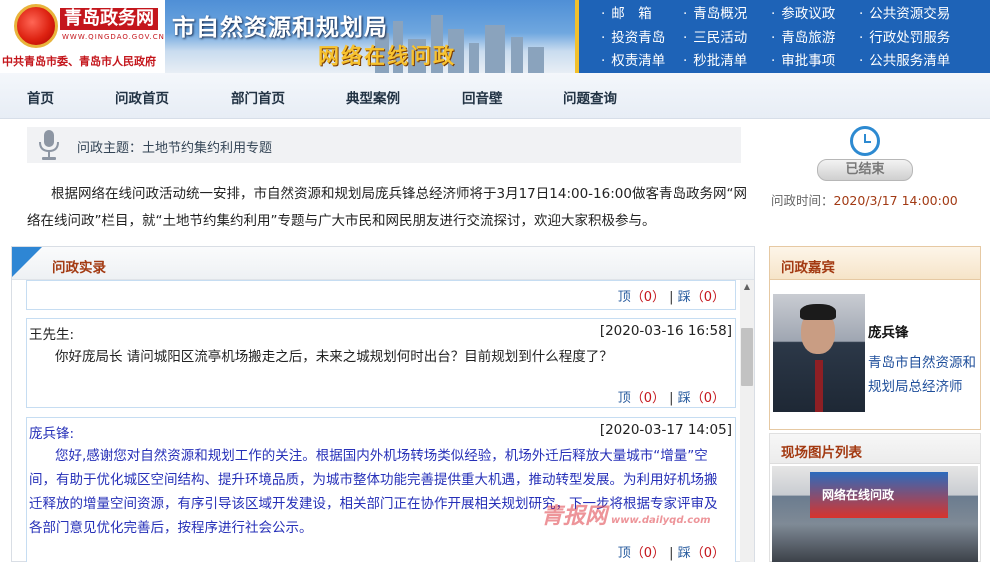 The image size is (990, 562). I want to click on top-link-resource-trading: 公共资源交易, so click(914, 15).